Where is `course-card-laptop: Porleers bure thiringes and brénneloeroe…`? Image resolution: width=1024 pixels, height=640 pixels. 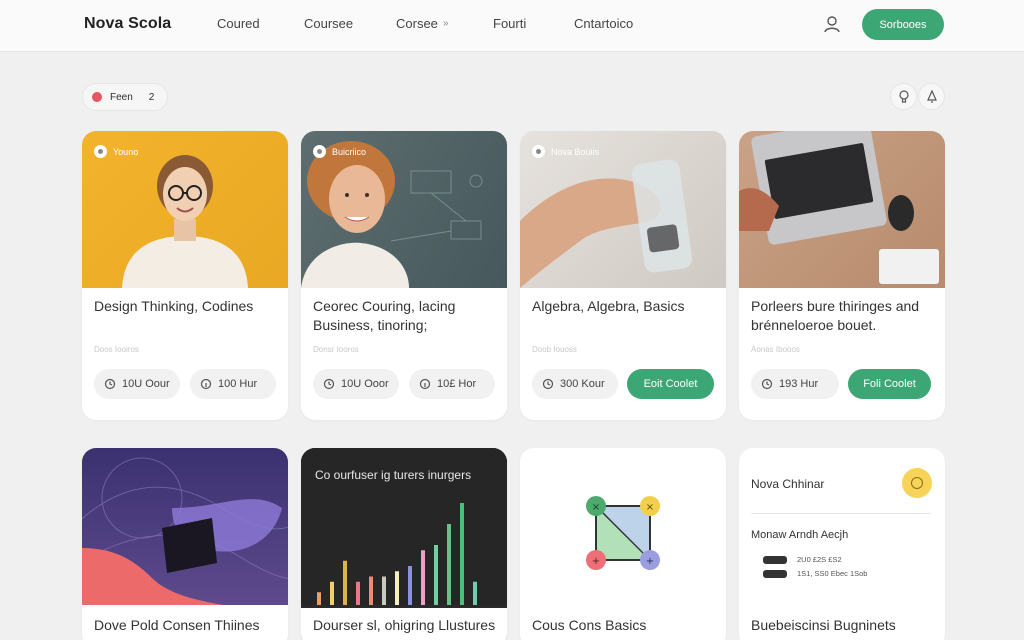 course-card-laptop: Porleers bure thiringes and brénneloeroe… is located at coordinates (842, 275).